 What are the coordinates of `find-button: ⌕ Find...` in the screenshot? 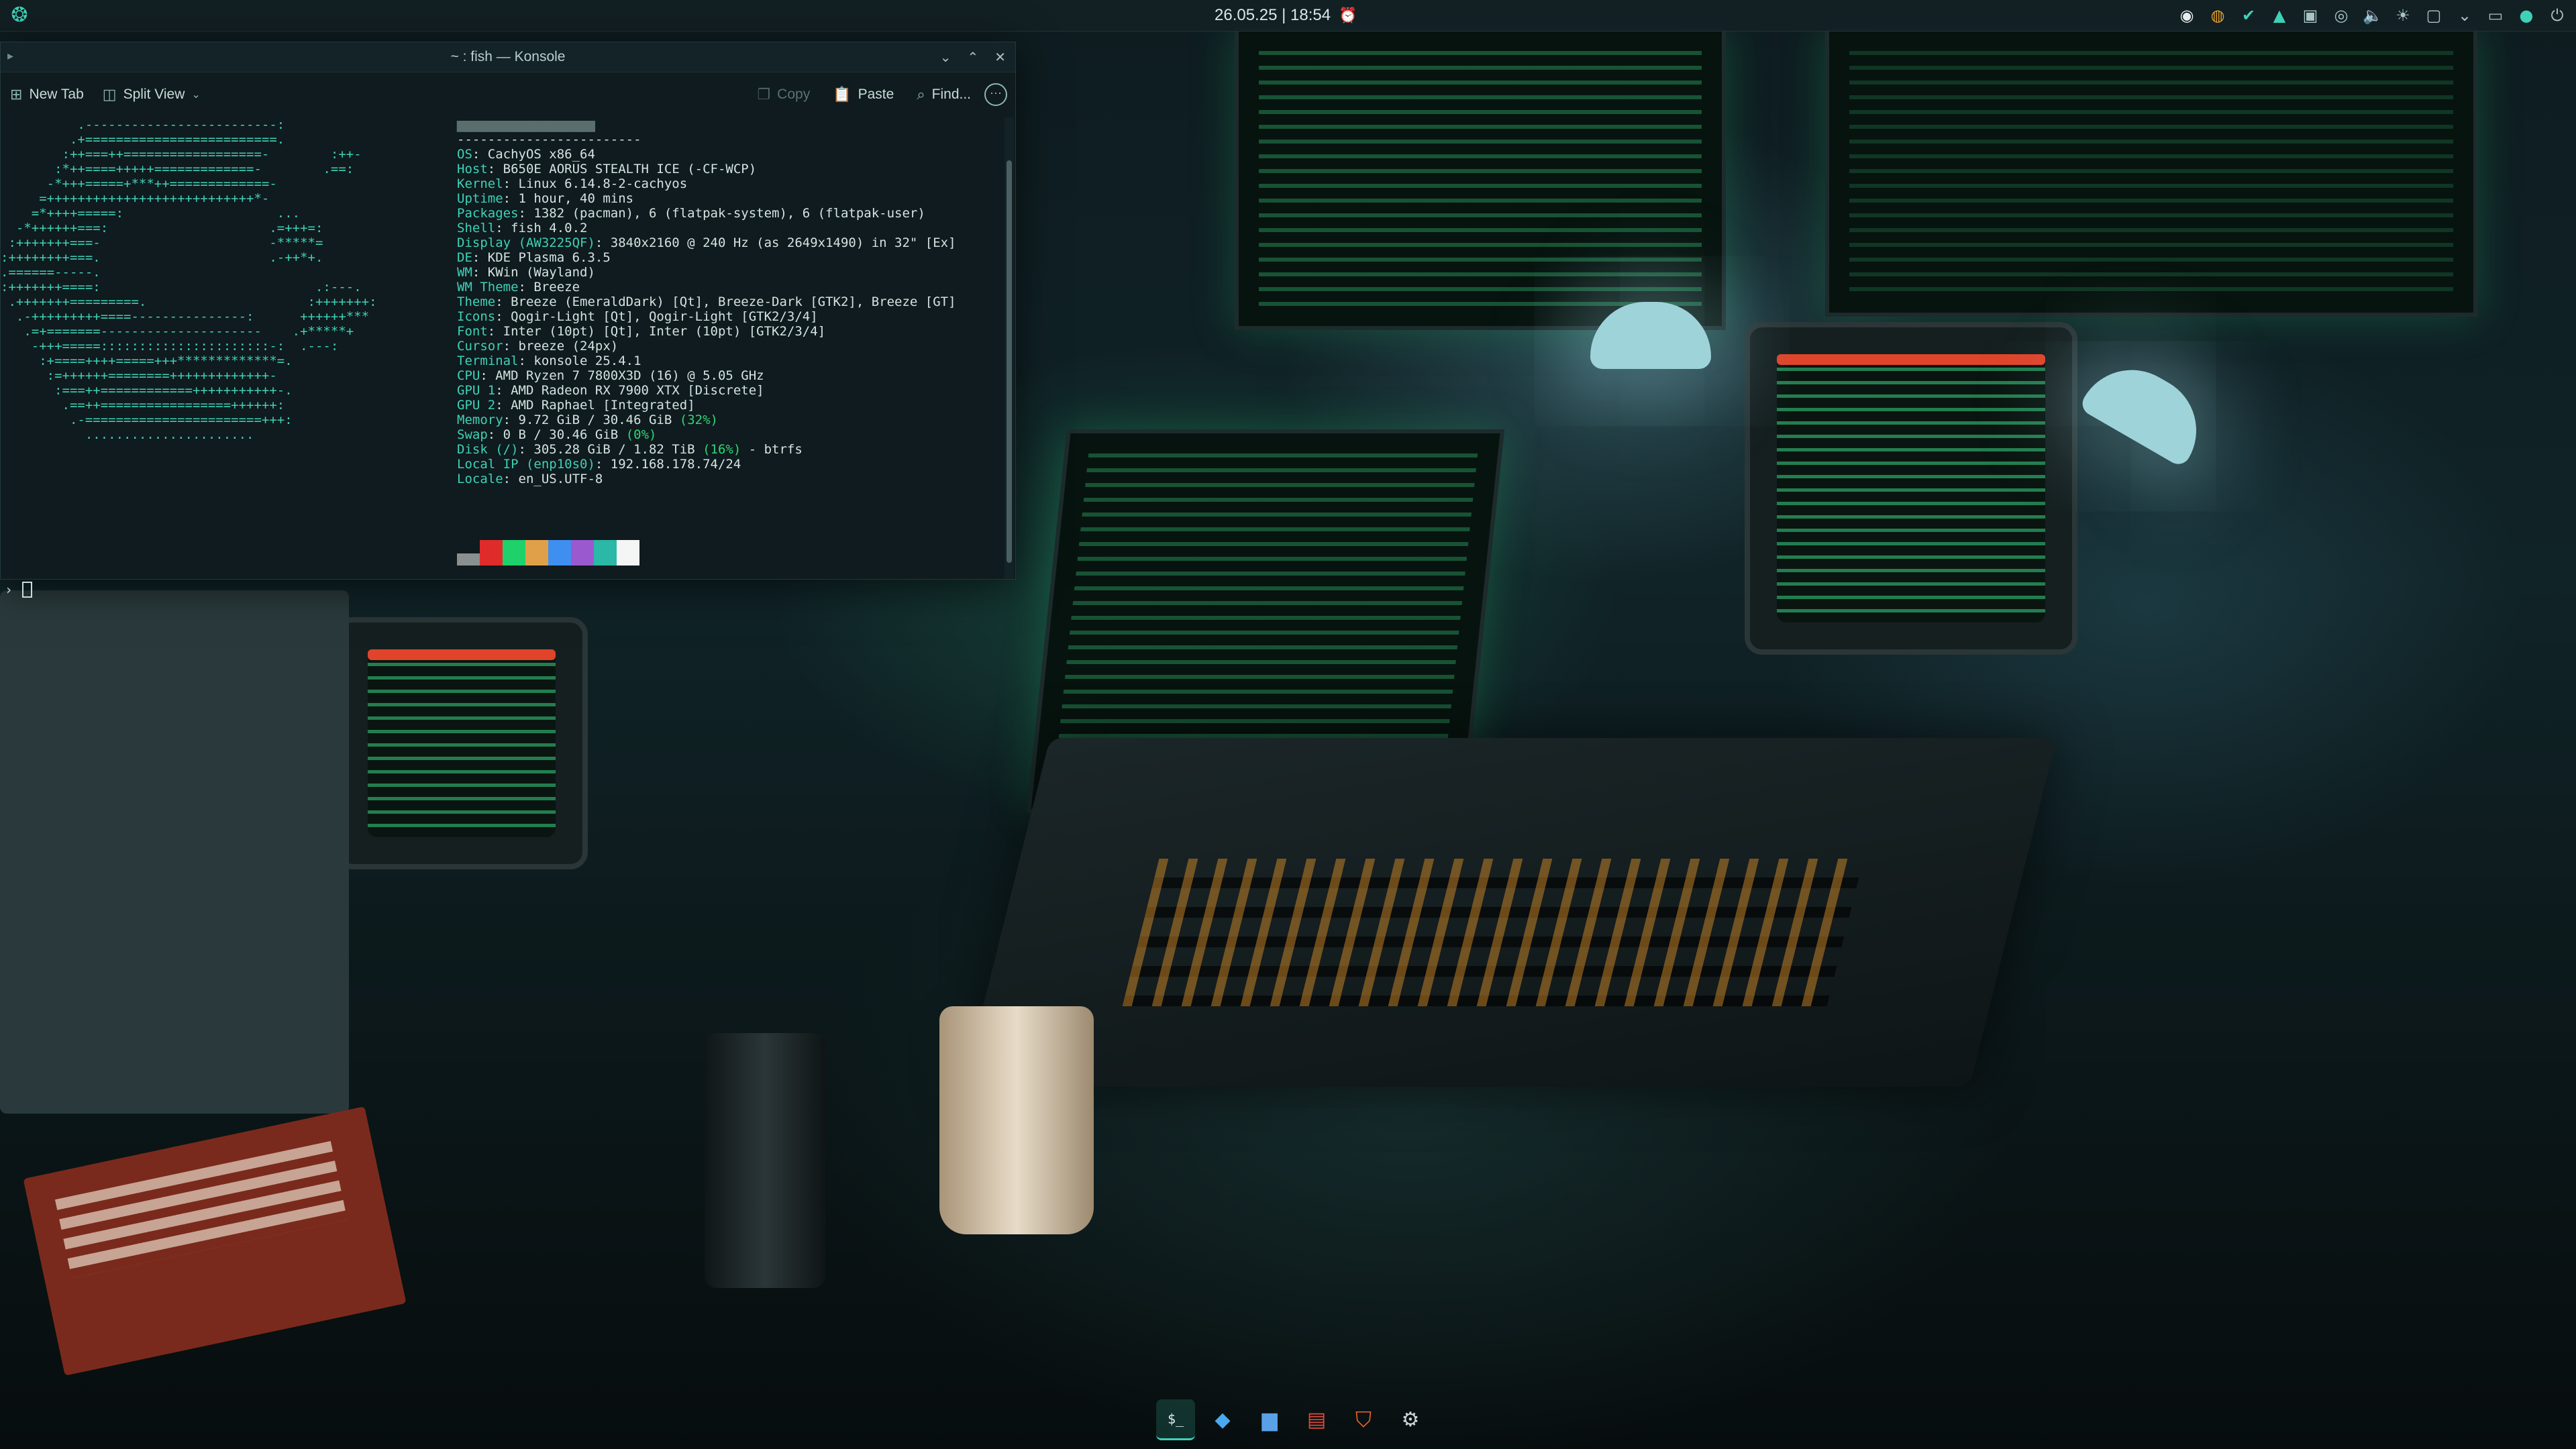 It's located at (943, 94).